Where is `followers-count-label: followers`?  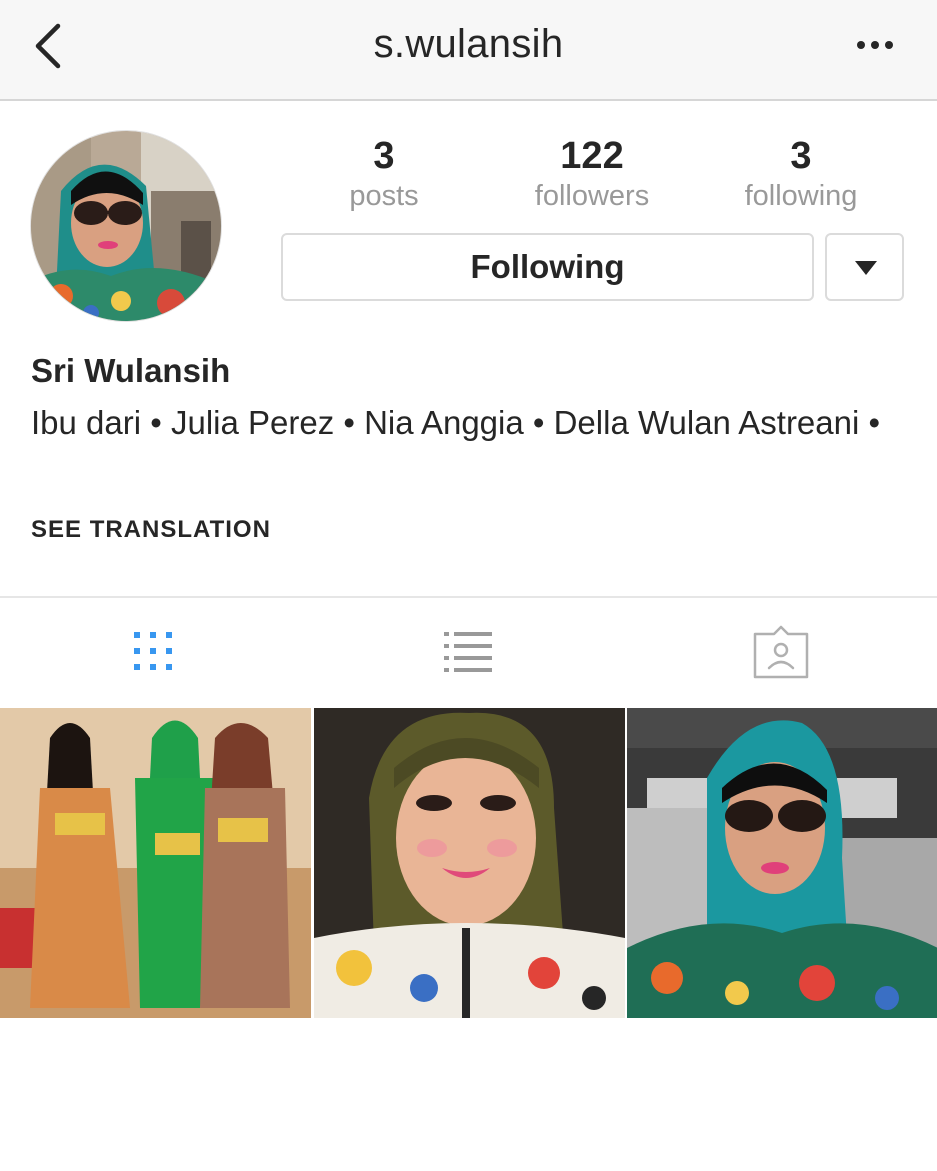 followers-count-label: followers is located at coordinates (592, 196).